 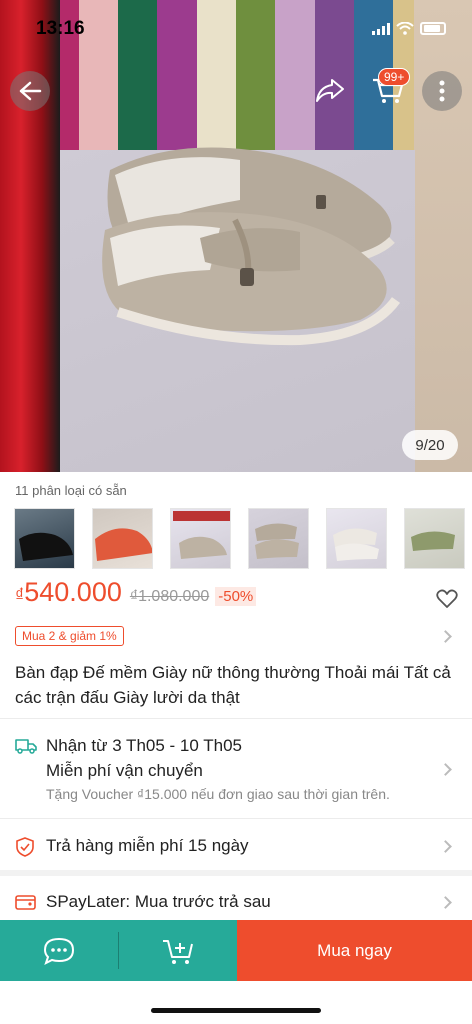 I want to click on original-price: ₫1.080.000, so click(x=169, y=596).